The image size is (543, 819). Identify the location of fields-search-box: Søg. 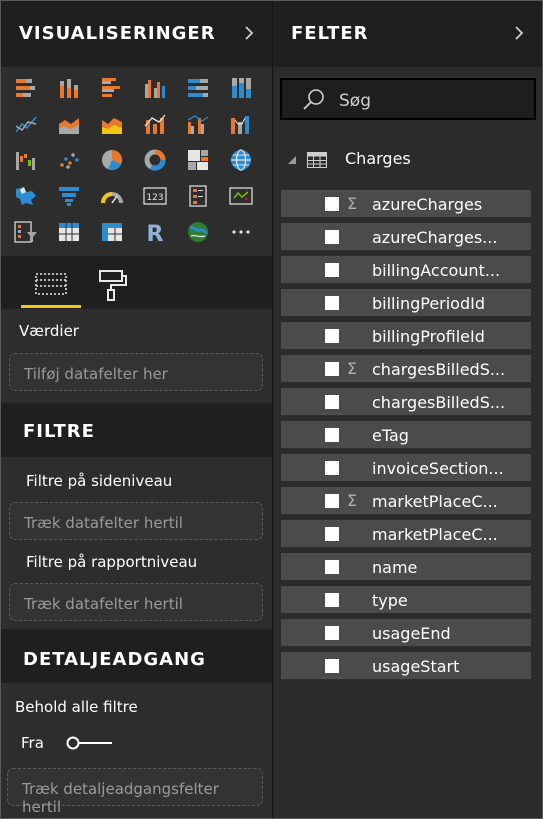
(408, 99).